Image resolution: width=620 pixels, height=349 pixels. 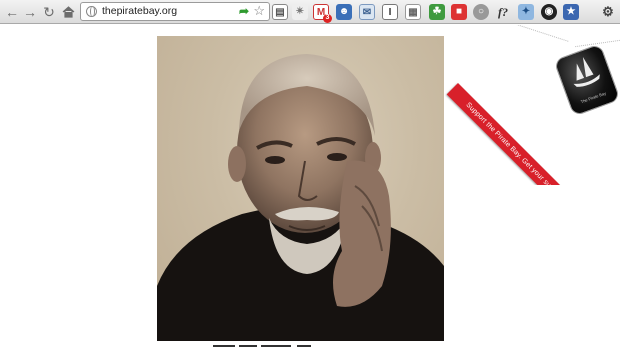 I want to click on go-arrow-icon: ➦, so click(x=244, y=11).